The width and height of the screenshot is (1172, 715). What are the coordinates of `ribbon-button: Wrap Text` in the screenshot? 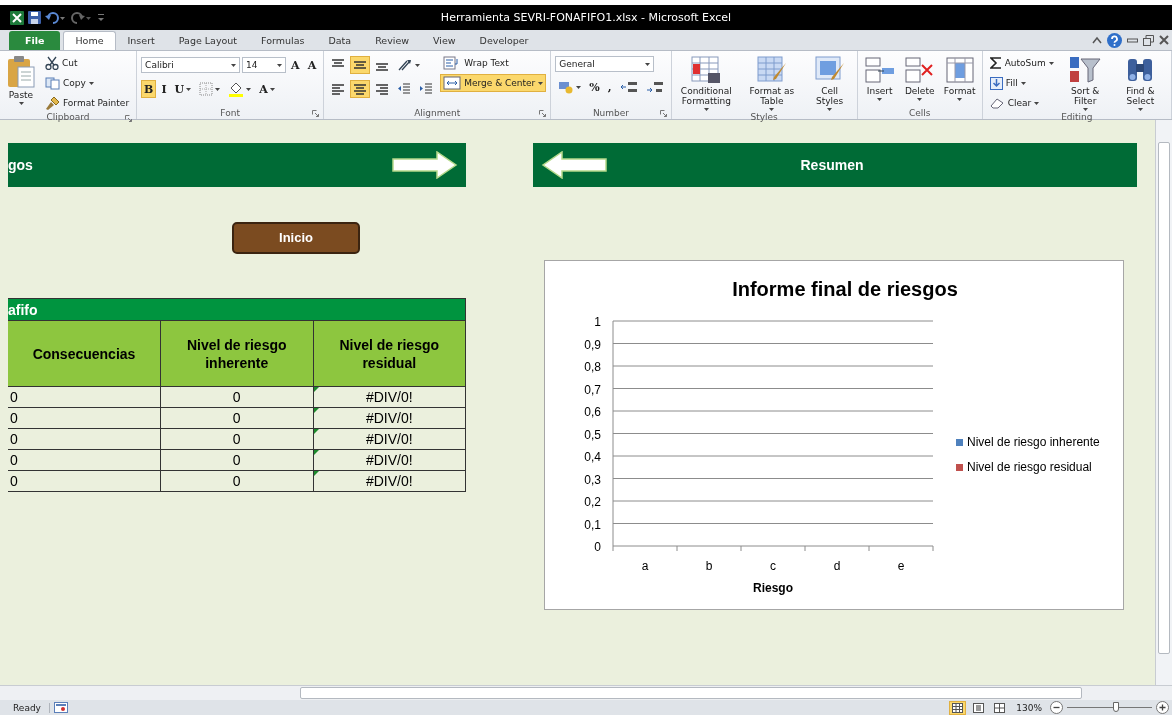 It's located at (493, 63).